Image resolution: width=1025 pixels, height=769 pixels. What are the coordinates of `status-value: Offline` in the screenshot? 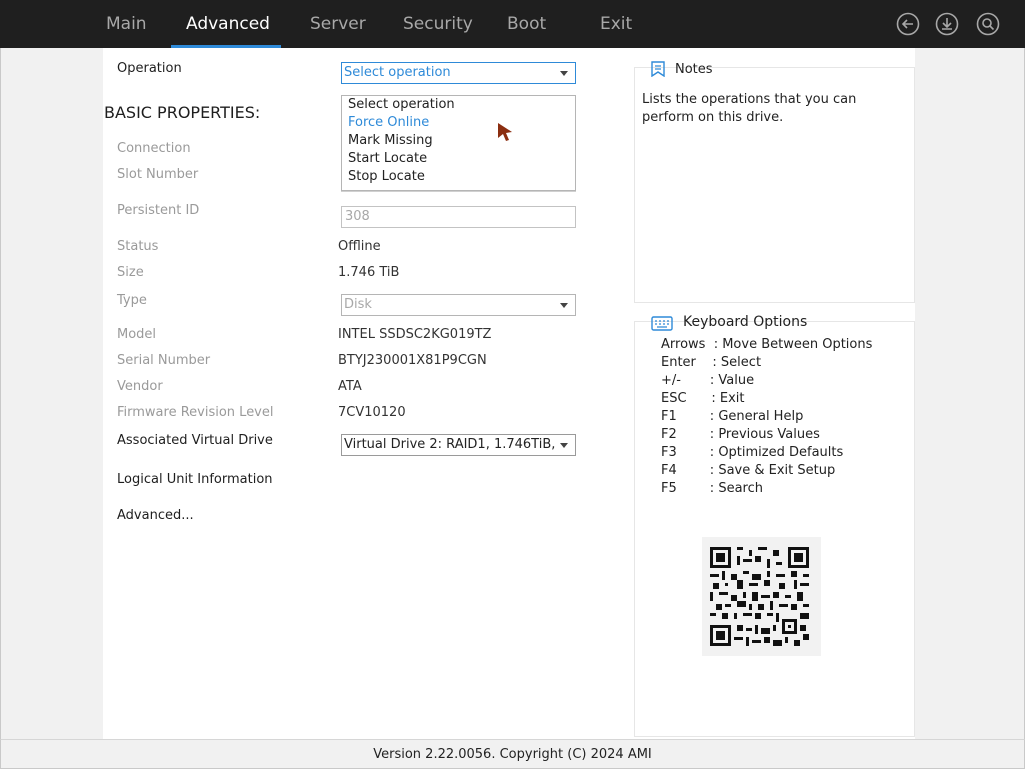 It's located at (359, 246).